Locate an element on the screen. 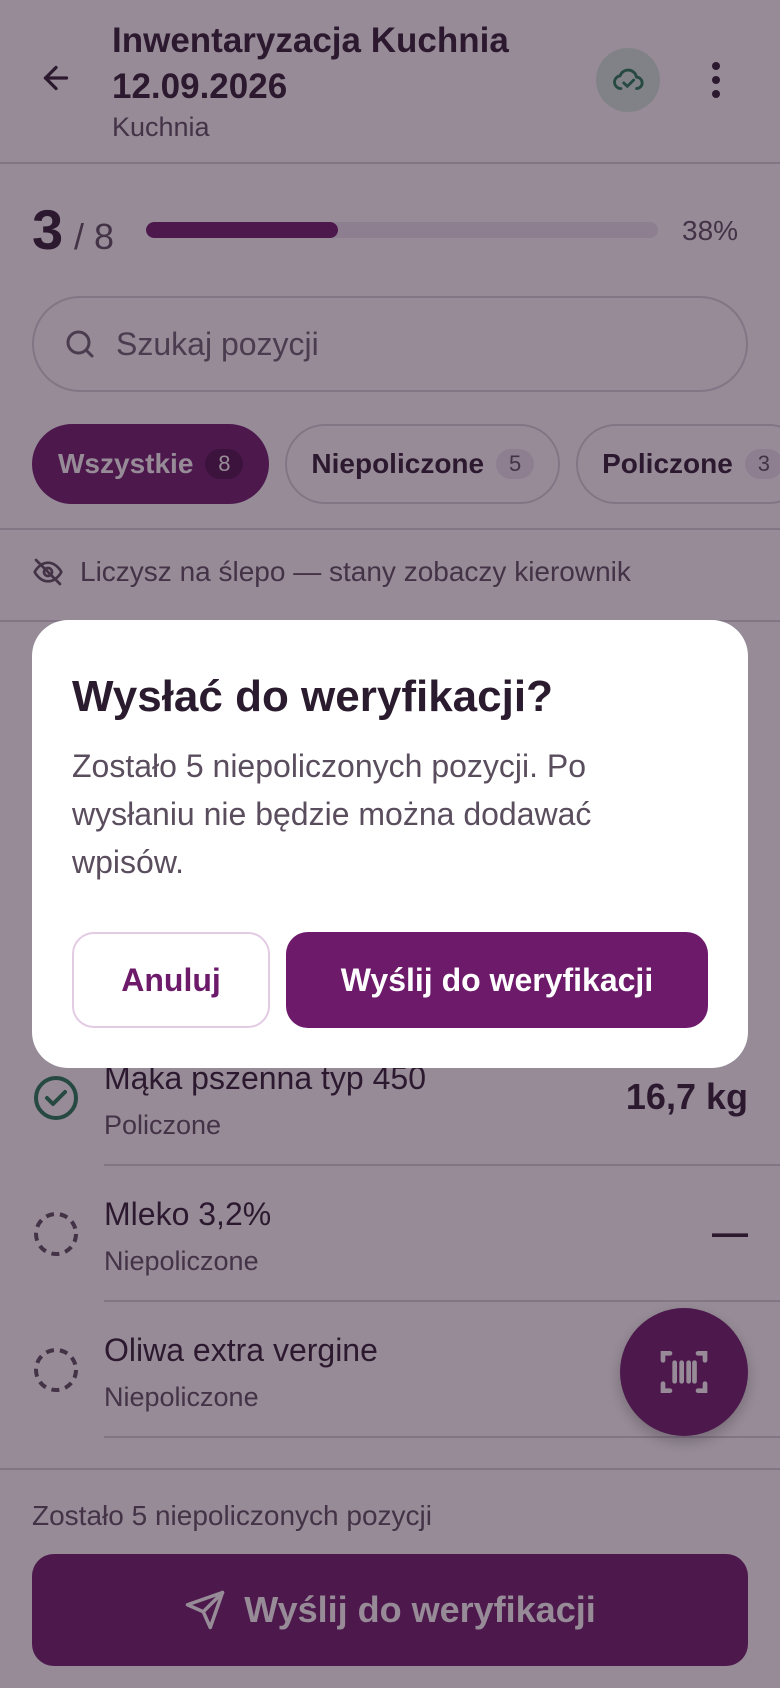 This screenshot has width=780, height=1688. cancel-button: Anuluj is located at coordinates (171, 980).